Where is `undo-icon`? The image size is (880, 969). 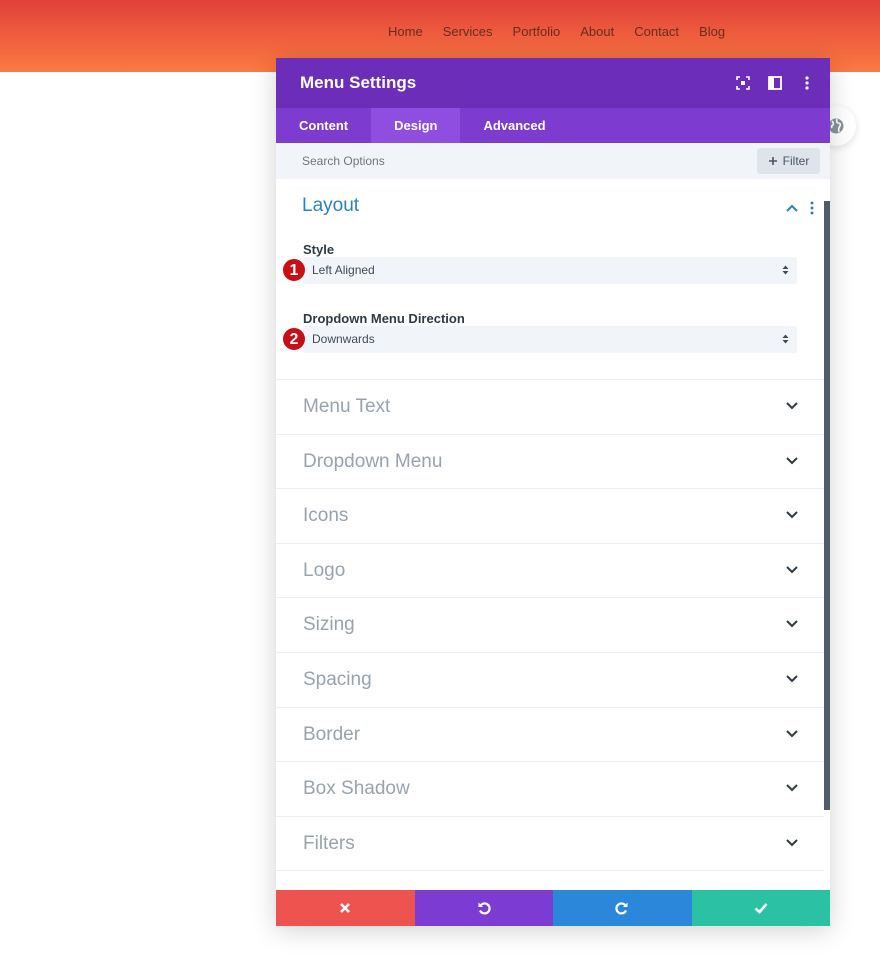 undo-icon is located at coordinates (484, 908).